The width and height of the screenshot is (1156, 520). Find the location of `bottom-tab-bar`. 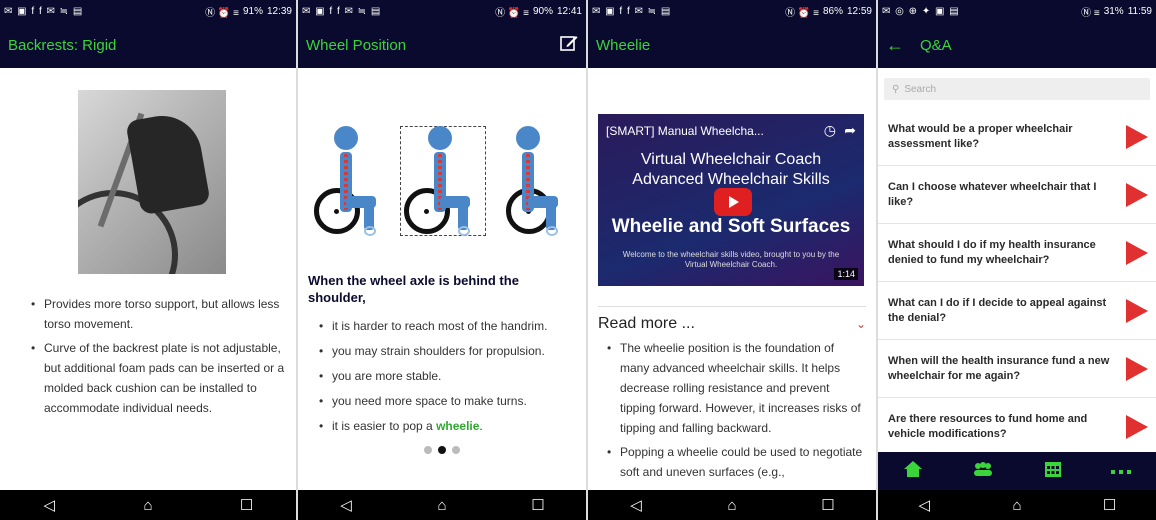

bottom-tab-bar is located at coordinates (1017, 471).